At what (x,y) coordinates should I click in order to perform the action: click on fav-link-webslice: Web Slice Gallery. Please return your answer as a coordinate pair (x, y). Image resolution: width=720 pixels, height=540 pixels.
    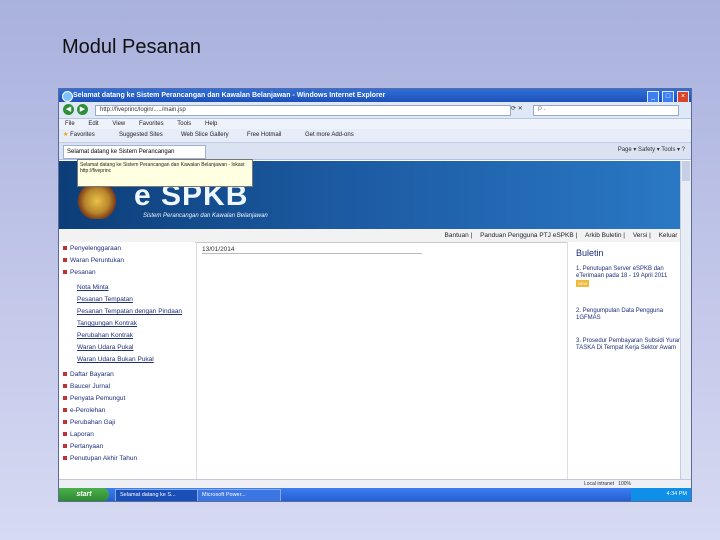
    Looking at the image, I should click on (205, 135).